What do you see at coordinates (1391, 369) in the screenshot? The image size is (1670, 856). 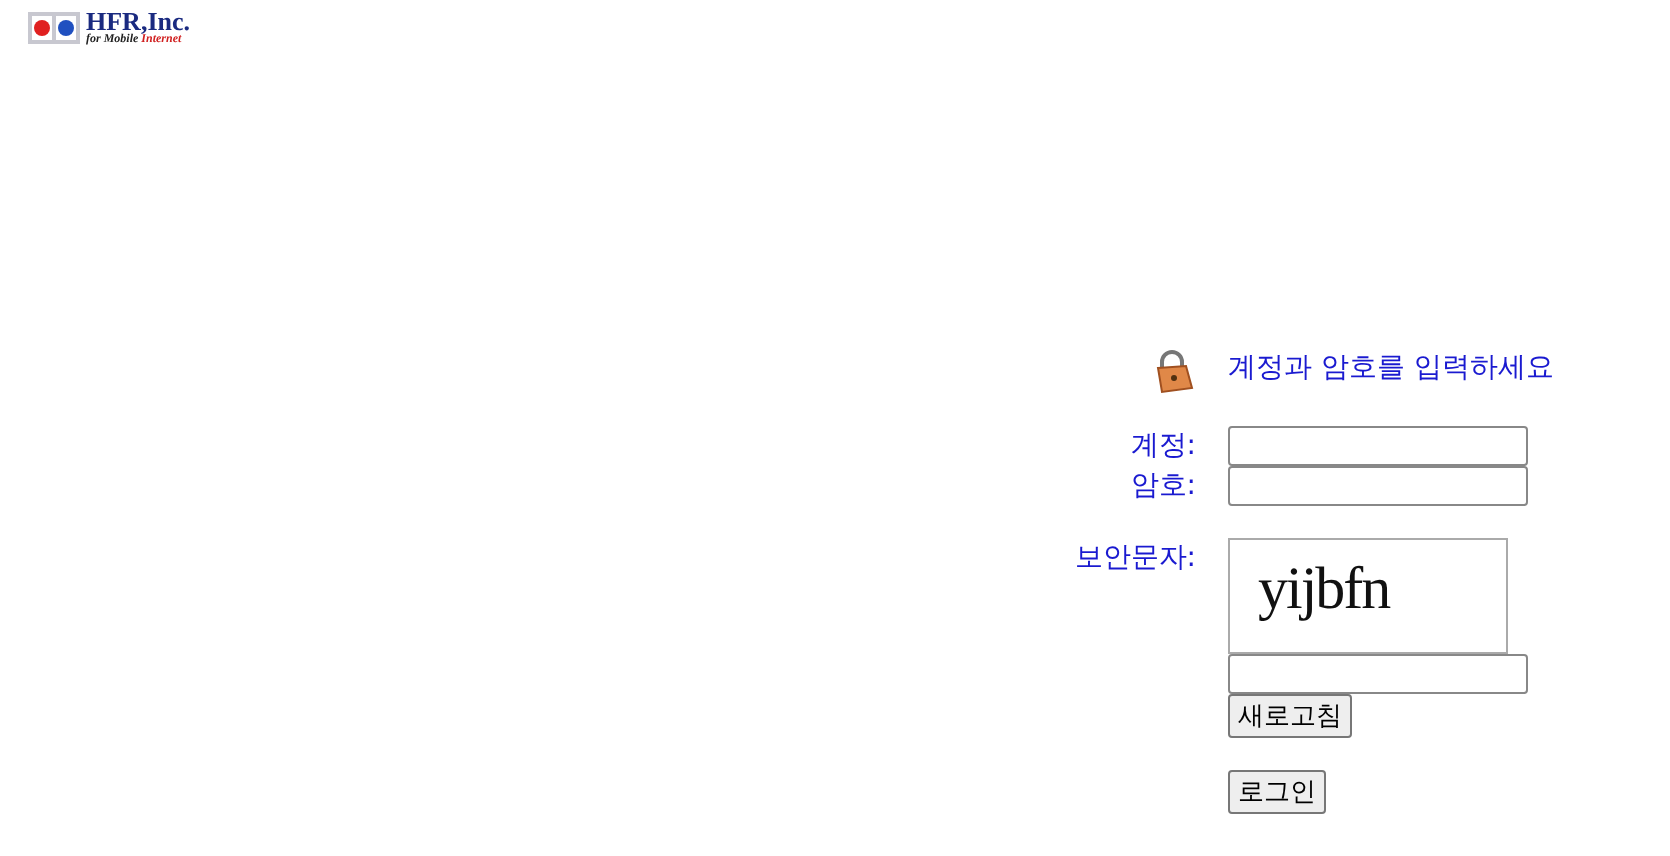 I see `login-prompt: 계정과 암호를 입력하세요` at bounding box center [1391, 369].